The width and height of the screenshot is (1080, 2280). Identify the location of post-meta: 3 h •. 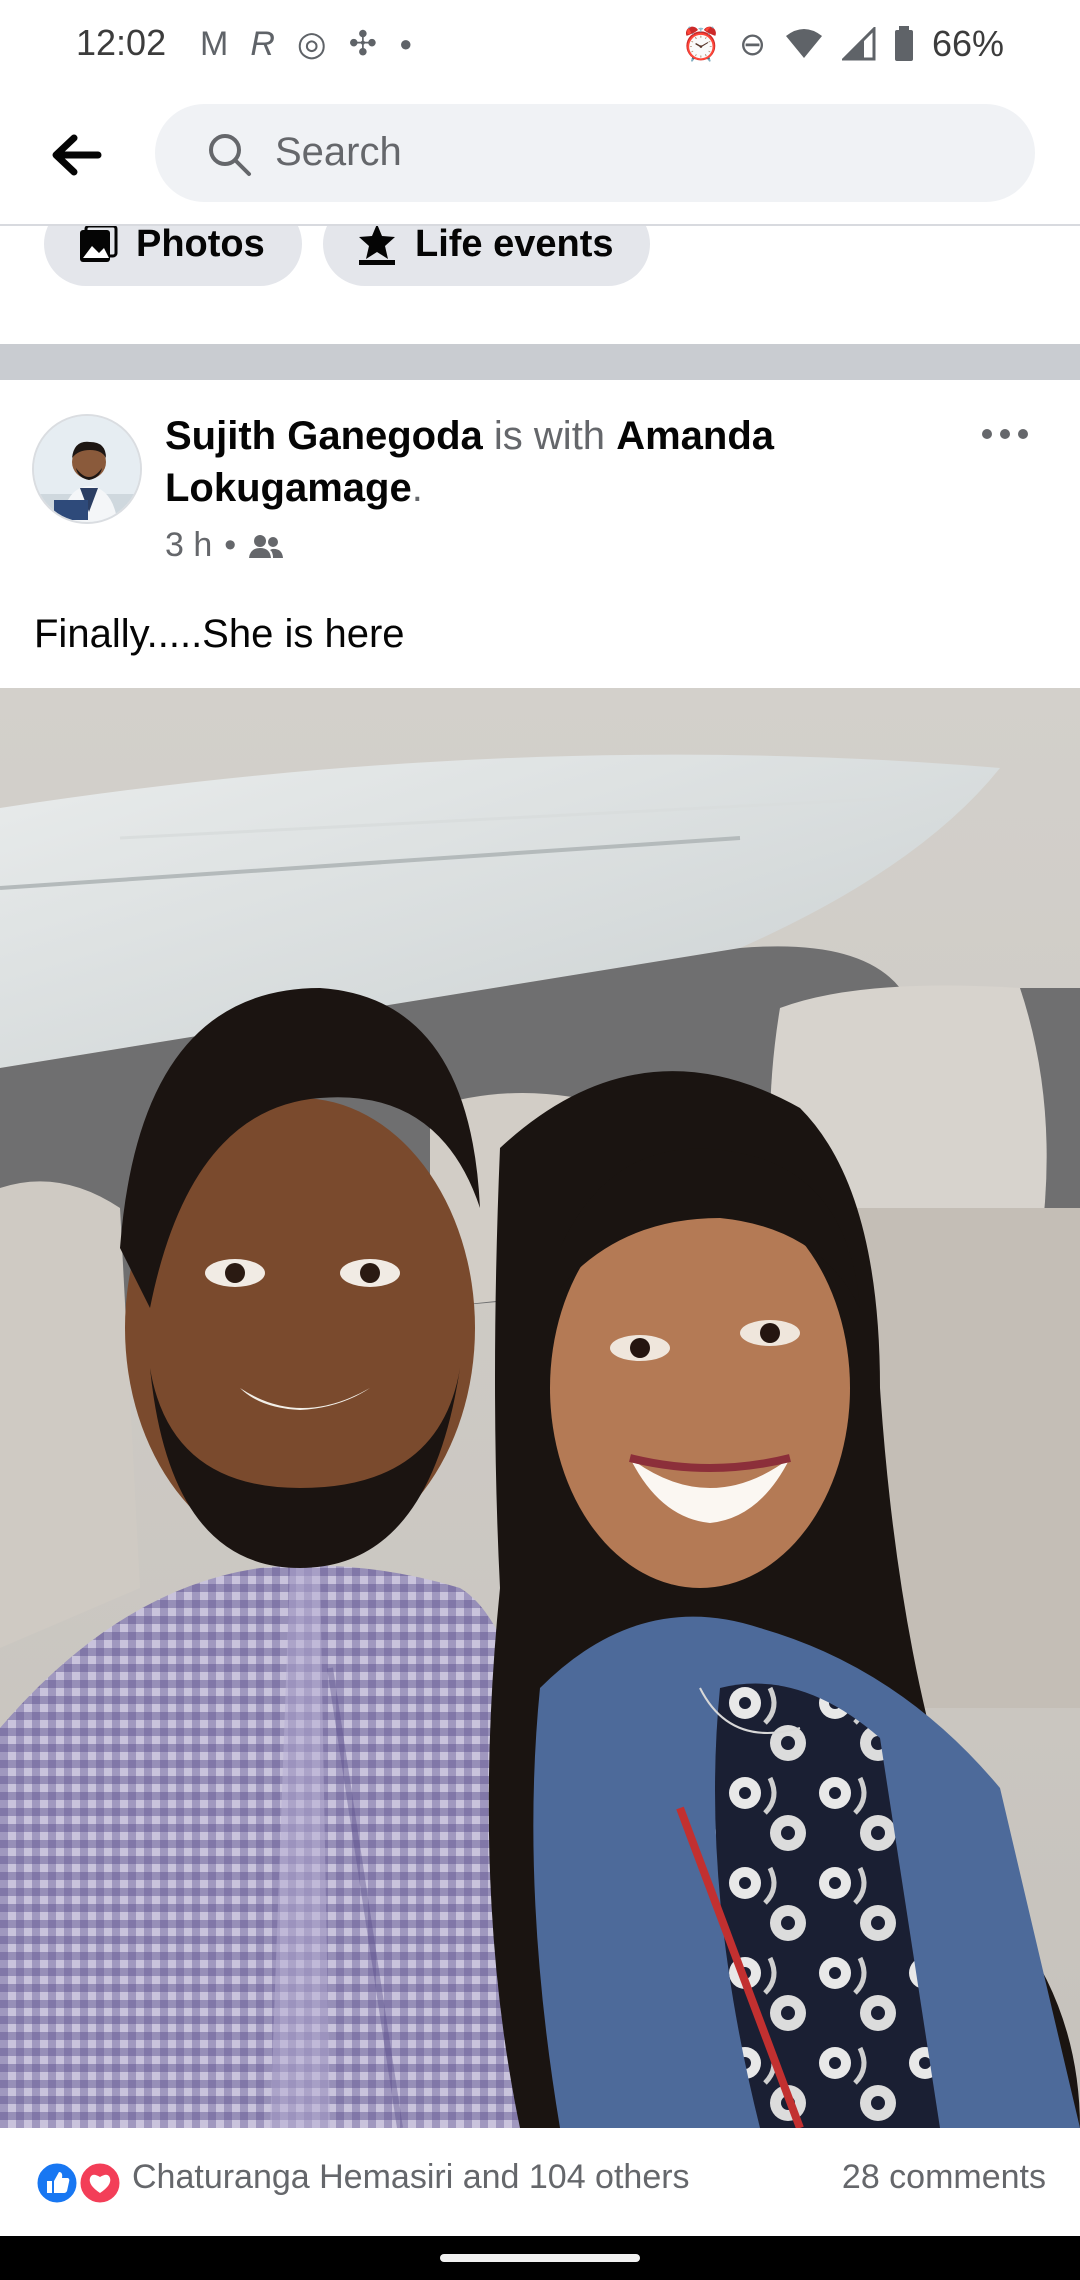
(224, 545).